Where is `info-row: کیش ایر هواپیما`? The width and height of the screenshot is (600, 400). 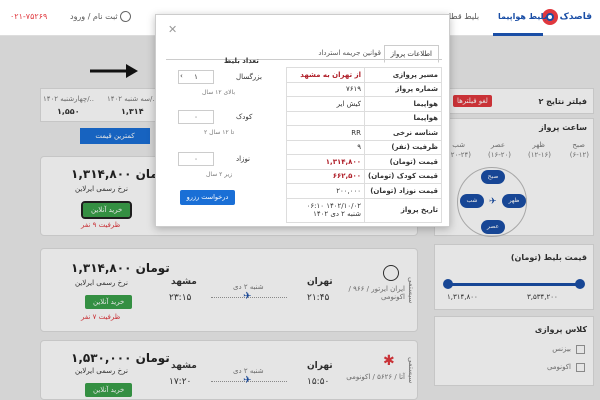 info-row: کیش ایر هواپیما is located at coordinates (364, 104).